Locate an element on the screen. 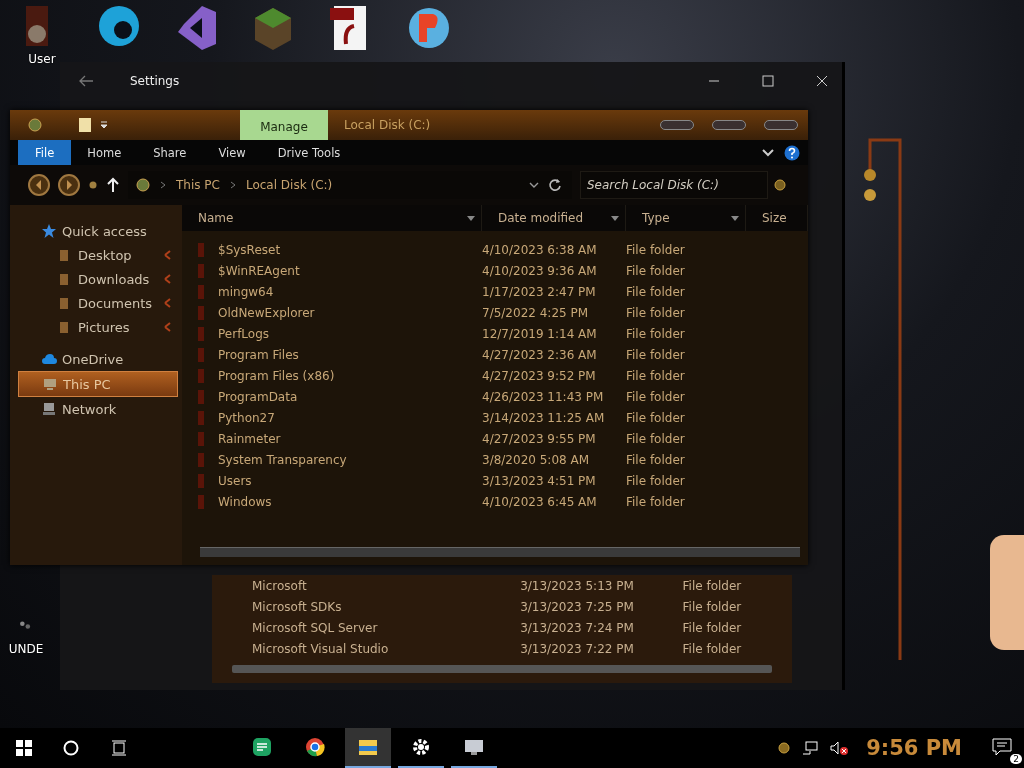 The width and height of the screenshot is (1024, 768). date-modified: 3/14/2023 11:25 AM is located at coordinates (543, 417).